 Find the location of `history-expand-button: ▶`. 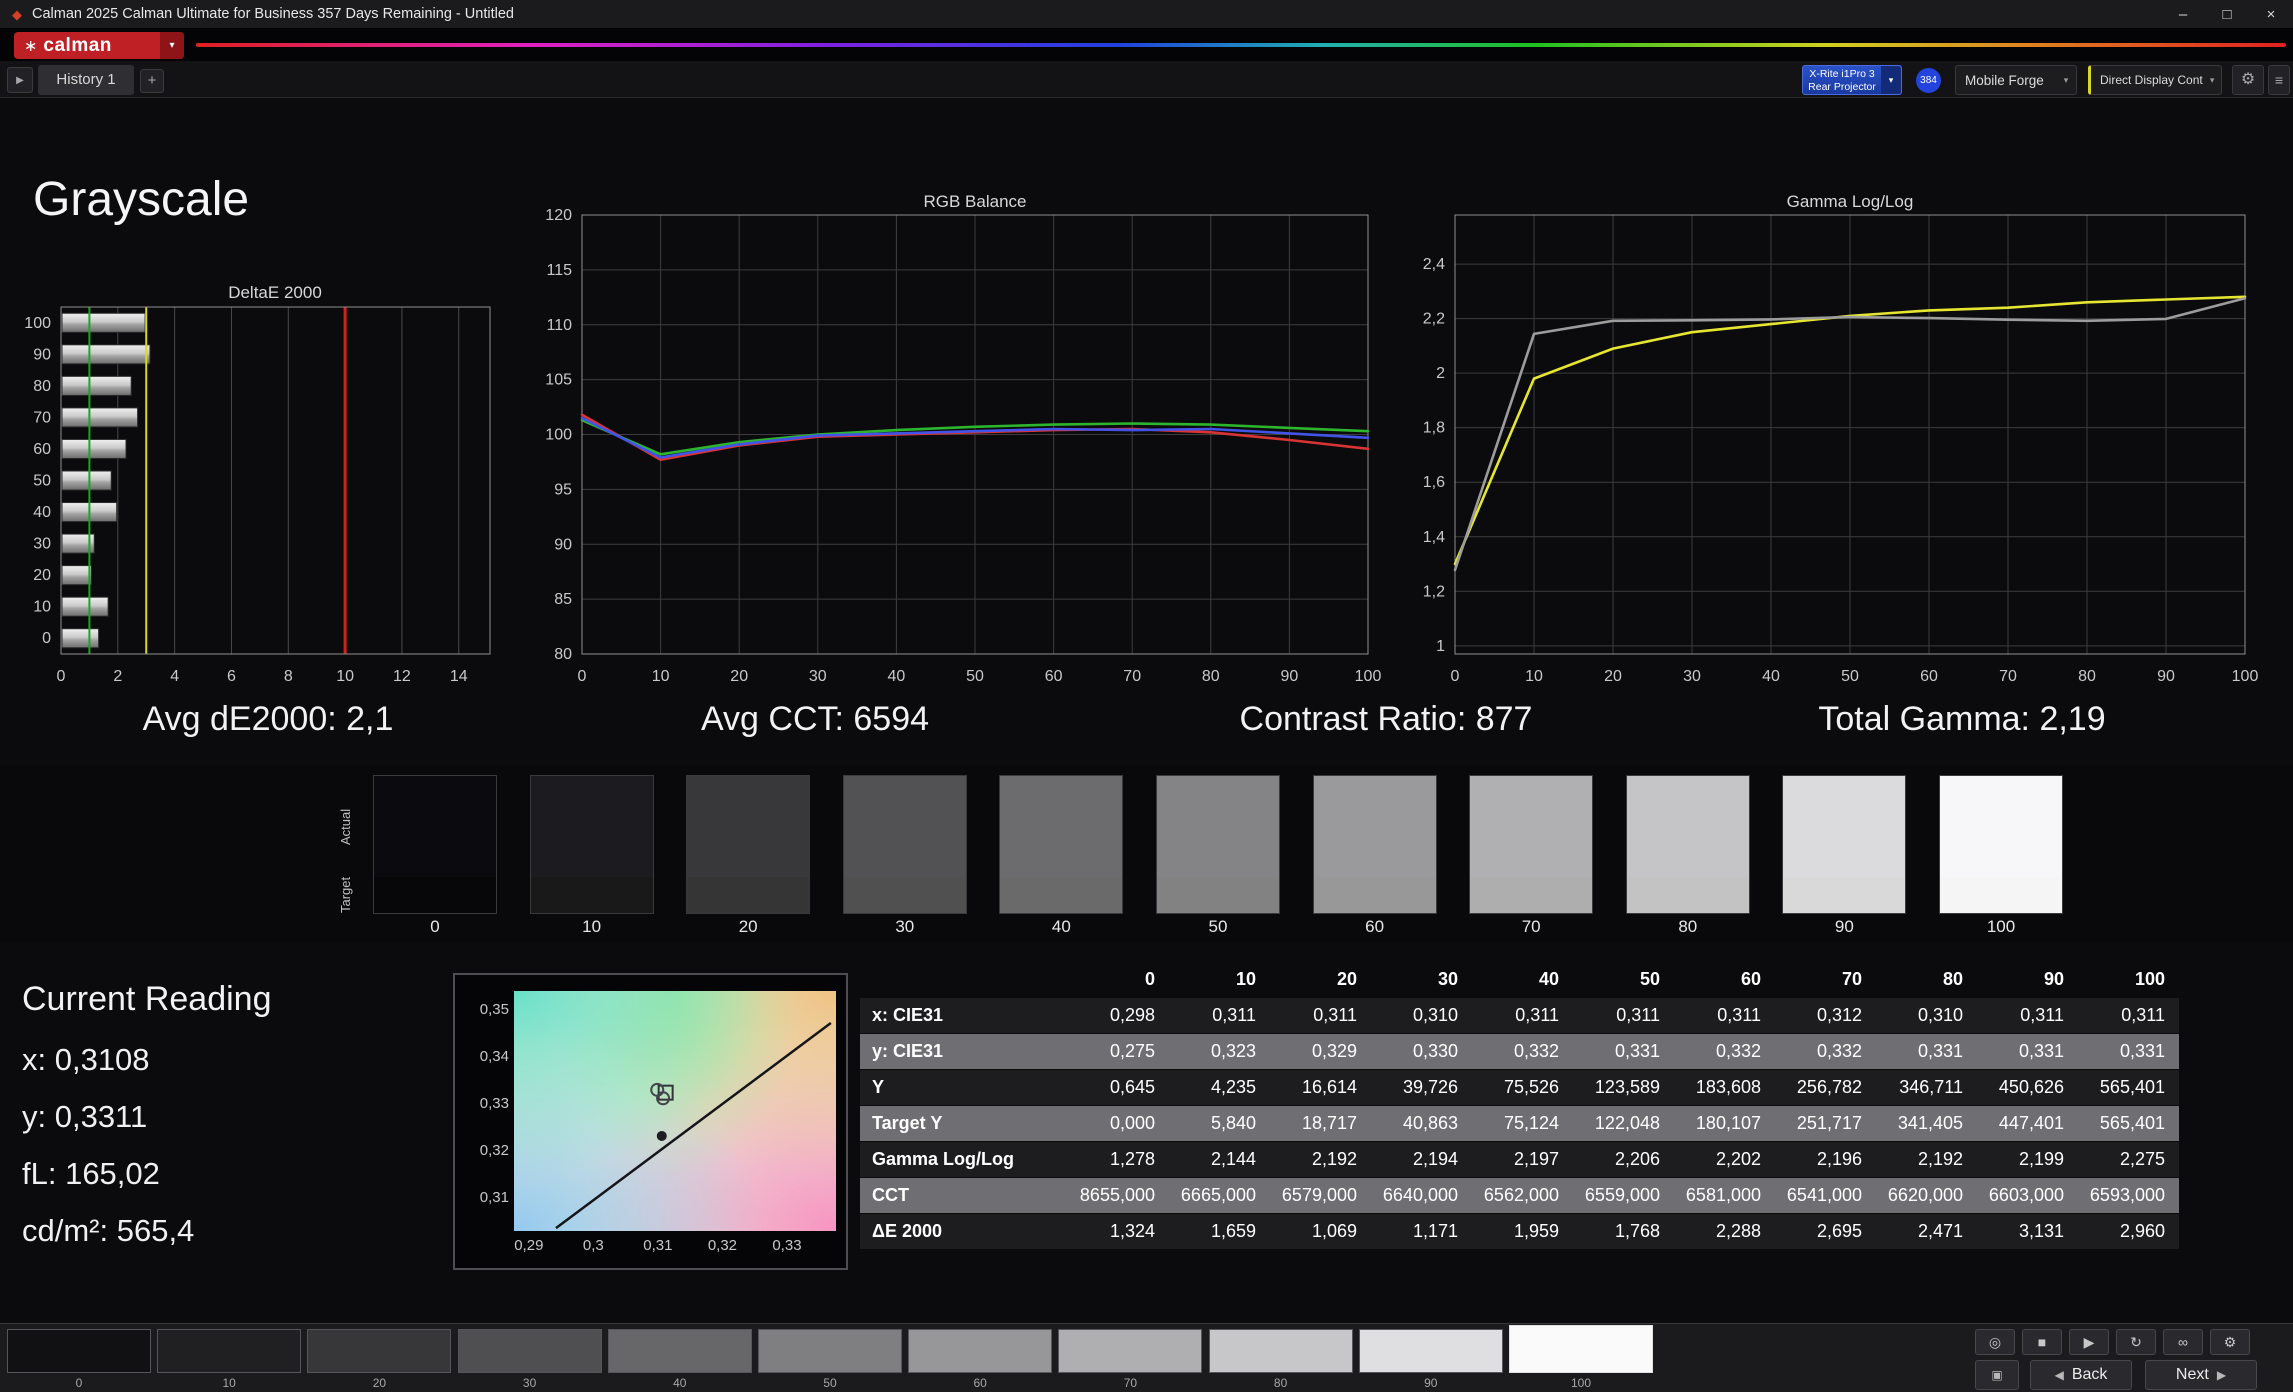

history-expand-button: ▶ is located at coordinates (20, 80).